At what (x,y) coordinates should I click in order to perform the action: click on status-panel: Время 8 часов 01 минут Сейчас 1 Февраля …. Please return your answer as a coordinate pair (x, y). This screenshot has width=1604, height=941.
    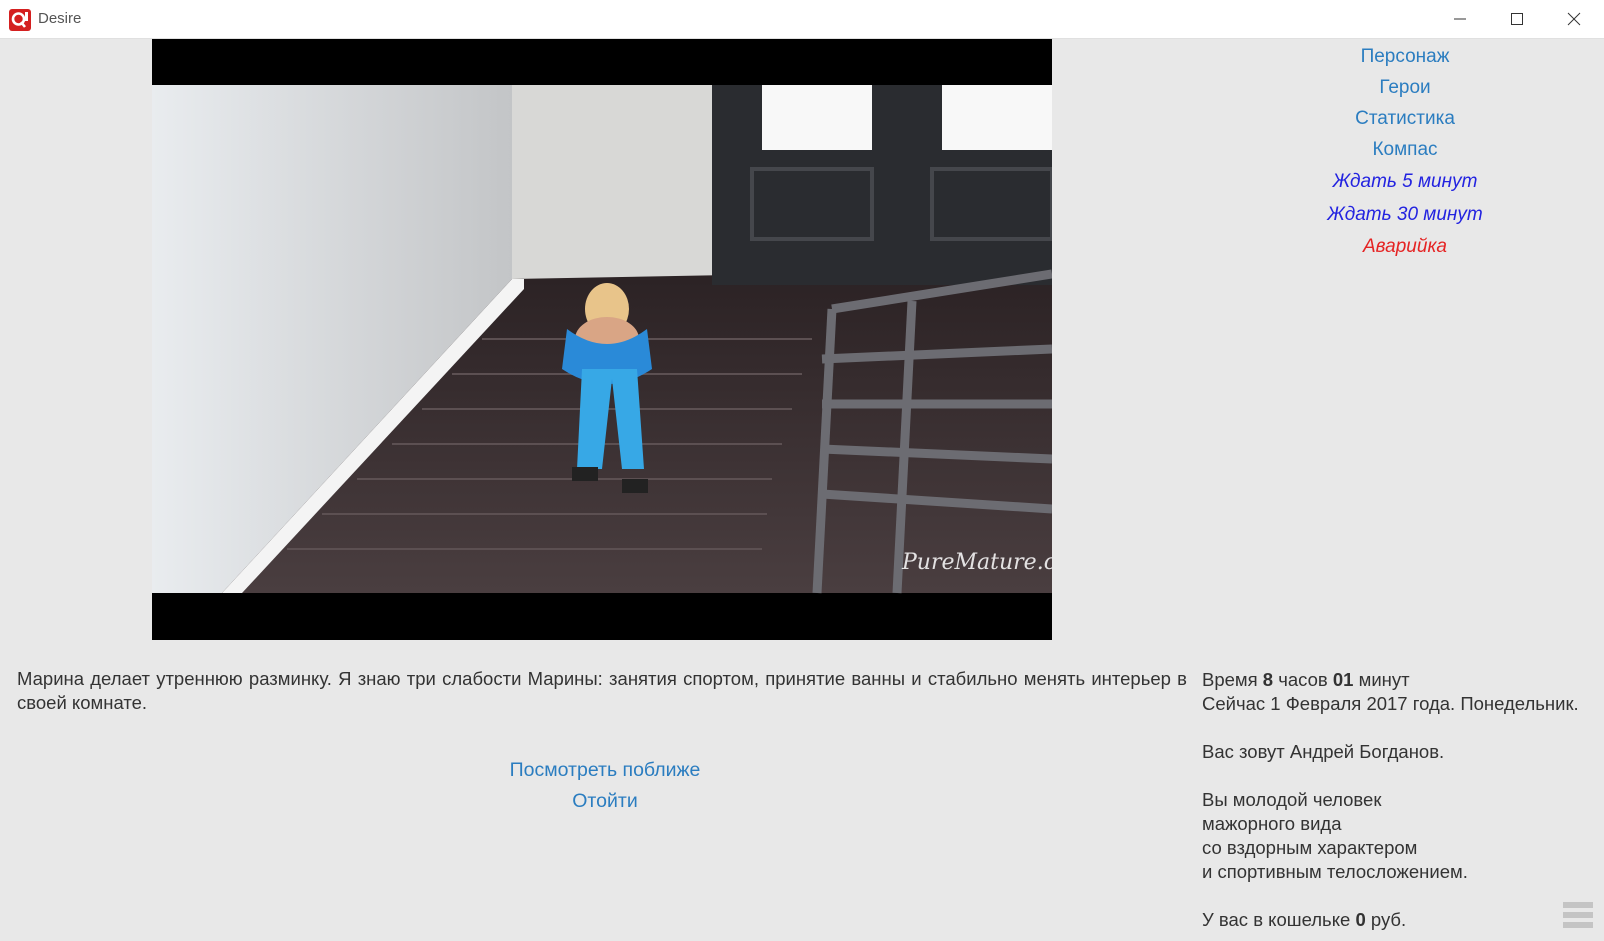
    Looking at the image, I should click on (1403, 800).